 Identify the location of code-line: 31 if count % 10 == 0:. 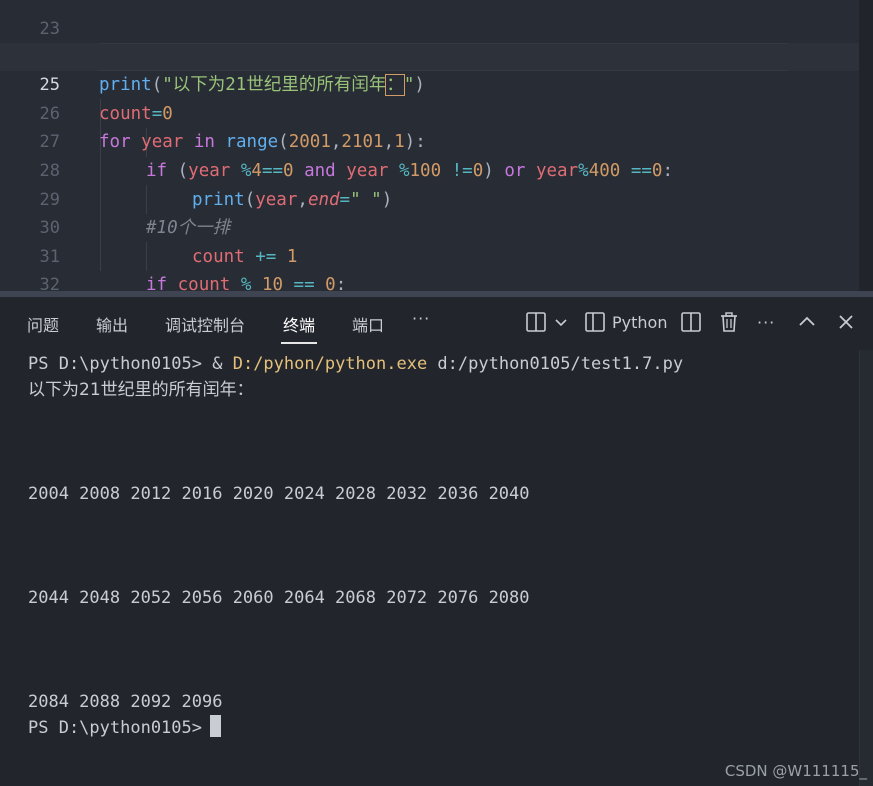
(436, 253).